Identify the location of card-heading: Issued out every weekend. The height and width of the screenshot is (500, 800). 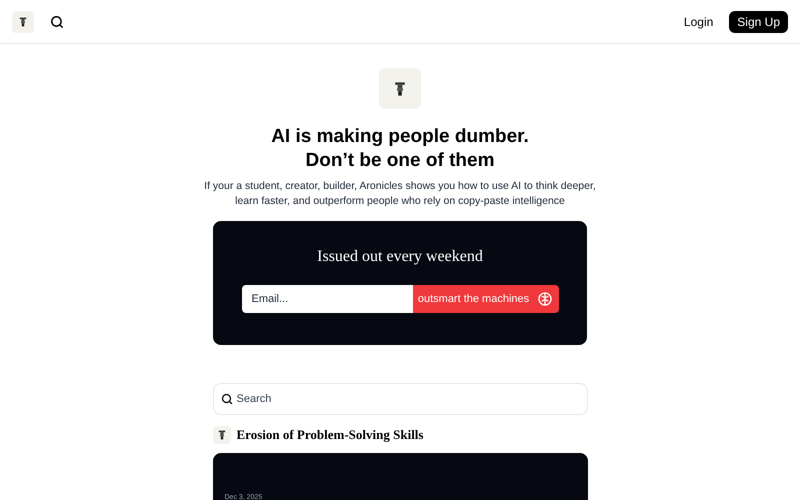
(400, 257).